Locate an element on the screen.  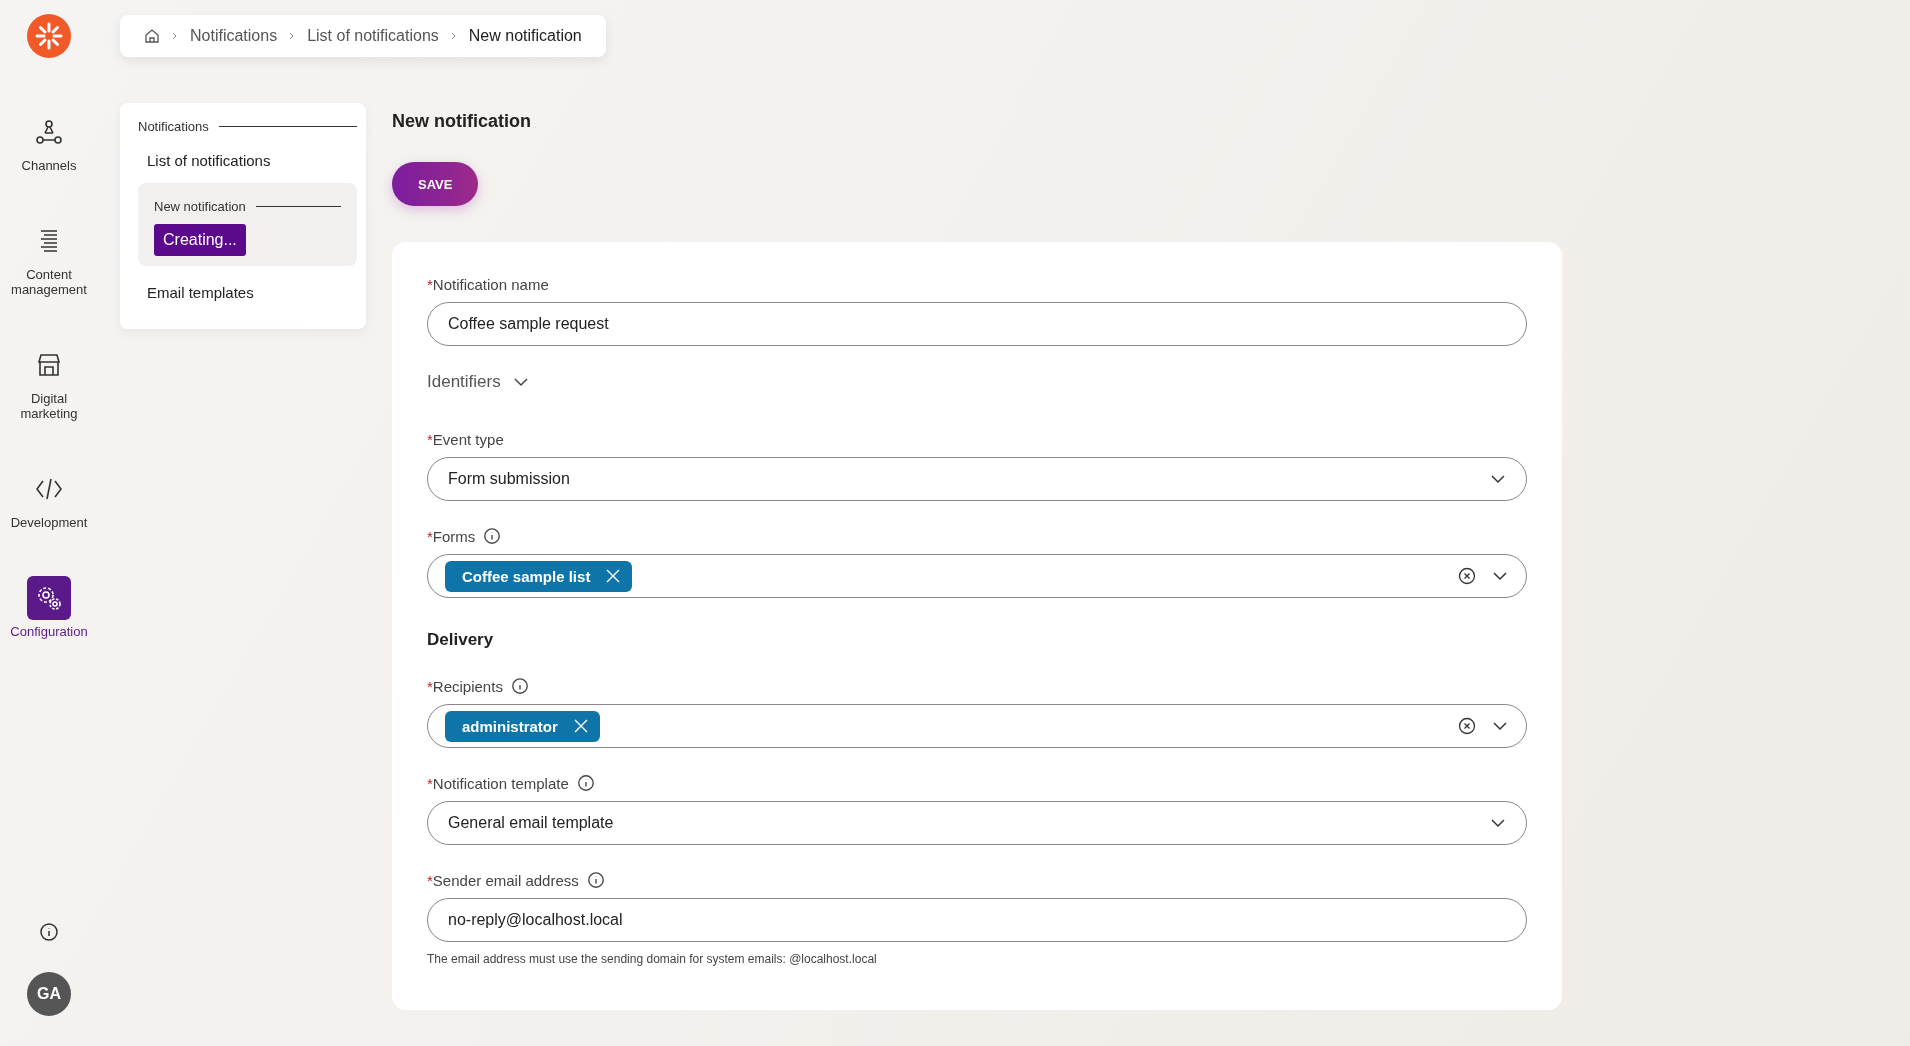
store-icon is located at coordinates (49, 365).